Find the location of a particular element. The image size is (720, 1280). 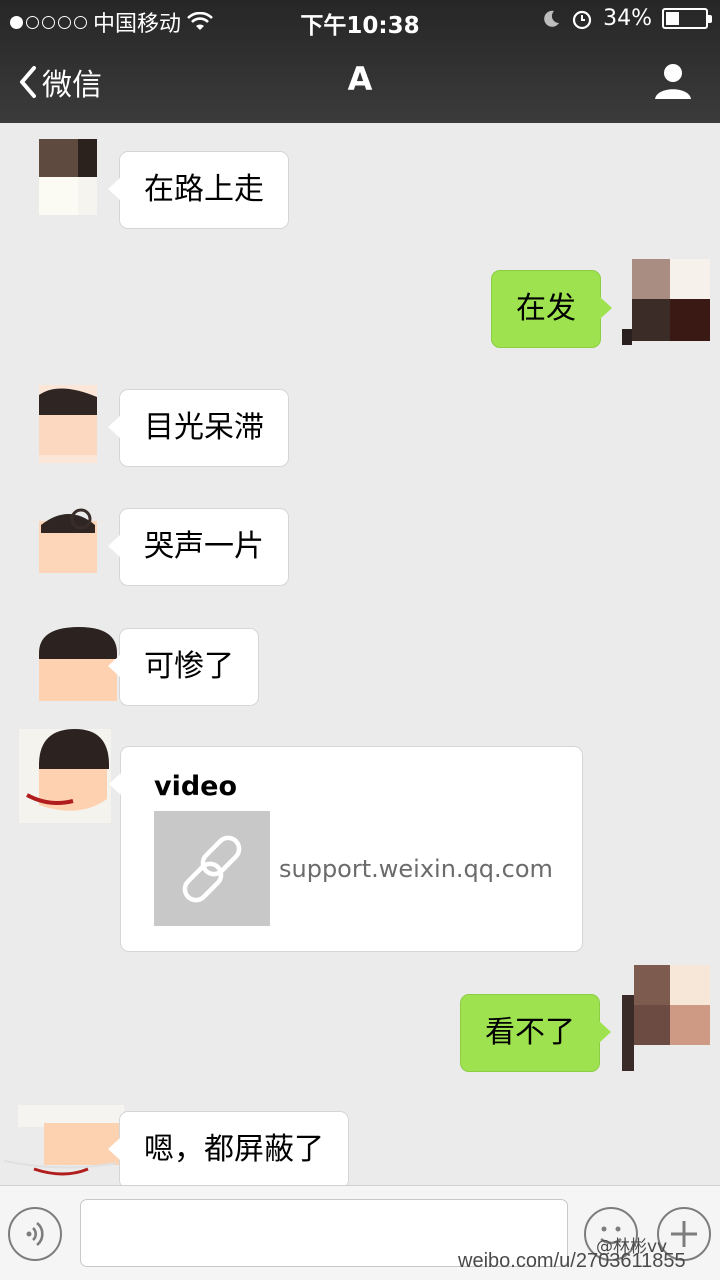

message-bubble: 哭声一片 is located at coordinates (198, 547).